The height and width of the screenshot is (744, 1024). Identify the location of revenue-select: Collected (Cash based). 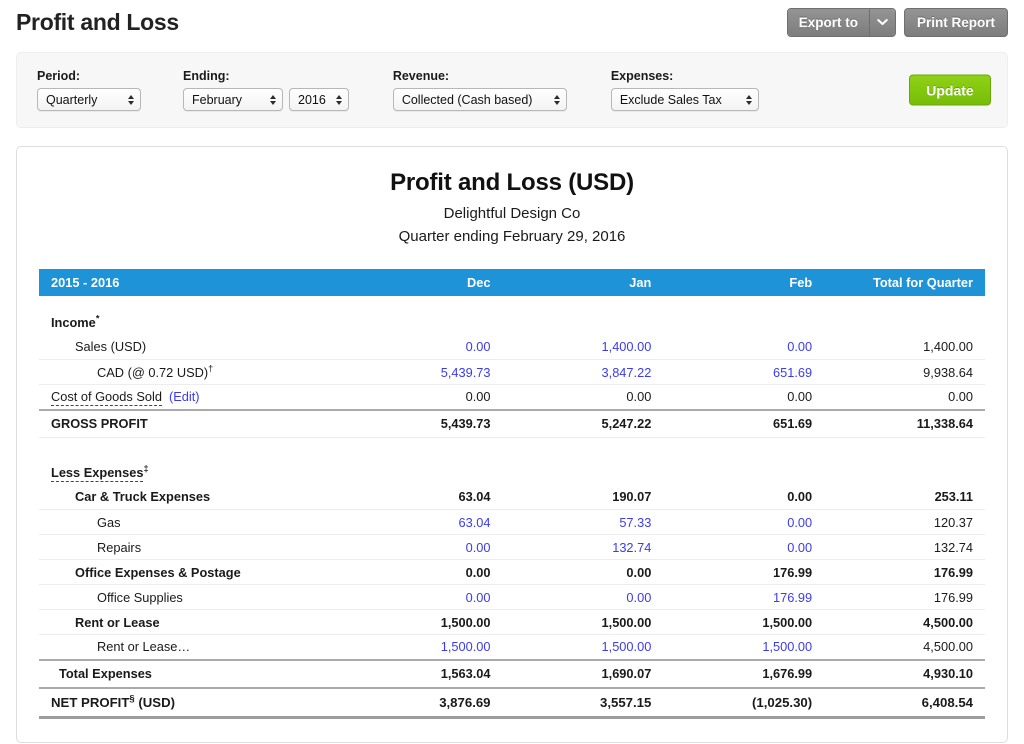
(479, 99).